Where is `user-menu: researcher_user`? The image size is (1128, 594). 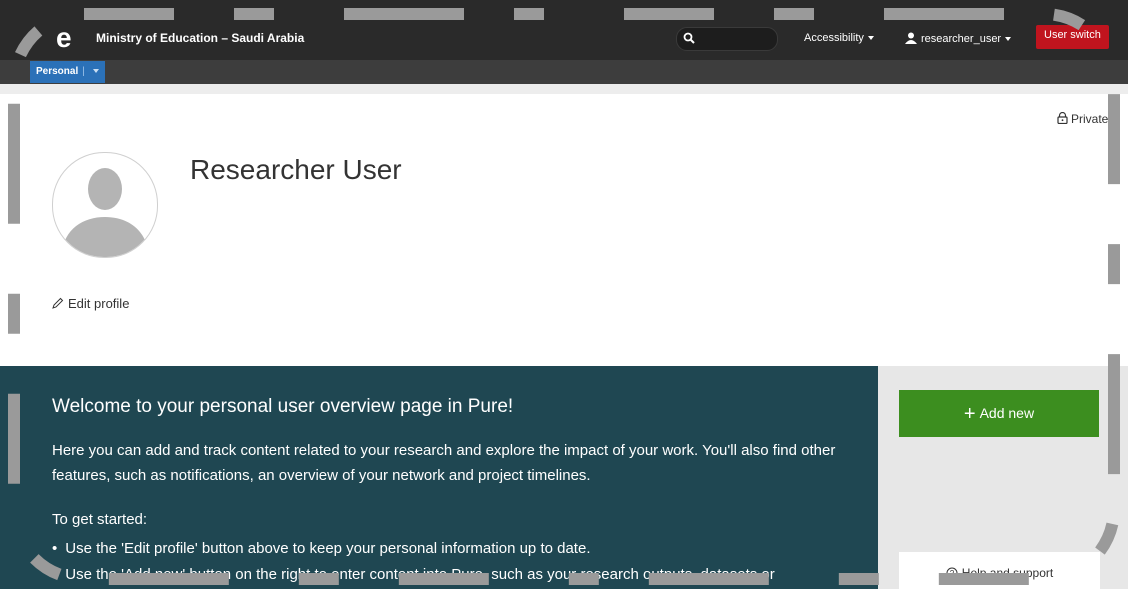
user-menu: researcher_user is located at coordinates (958, 38).